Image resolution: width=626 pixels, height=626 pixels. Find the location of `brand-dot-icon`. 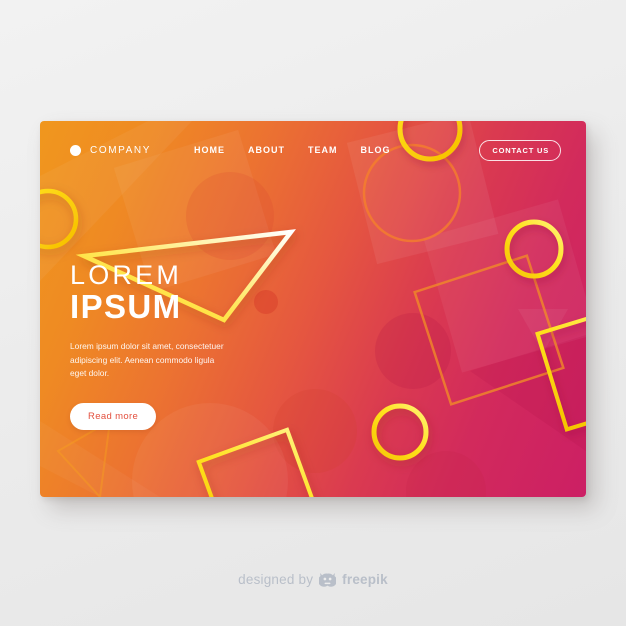

brand-dot-icon is located at coordinates (75, 150).